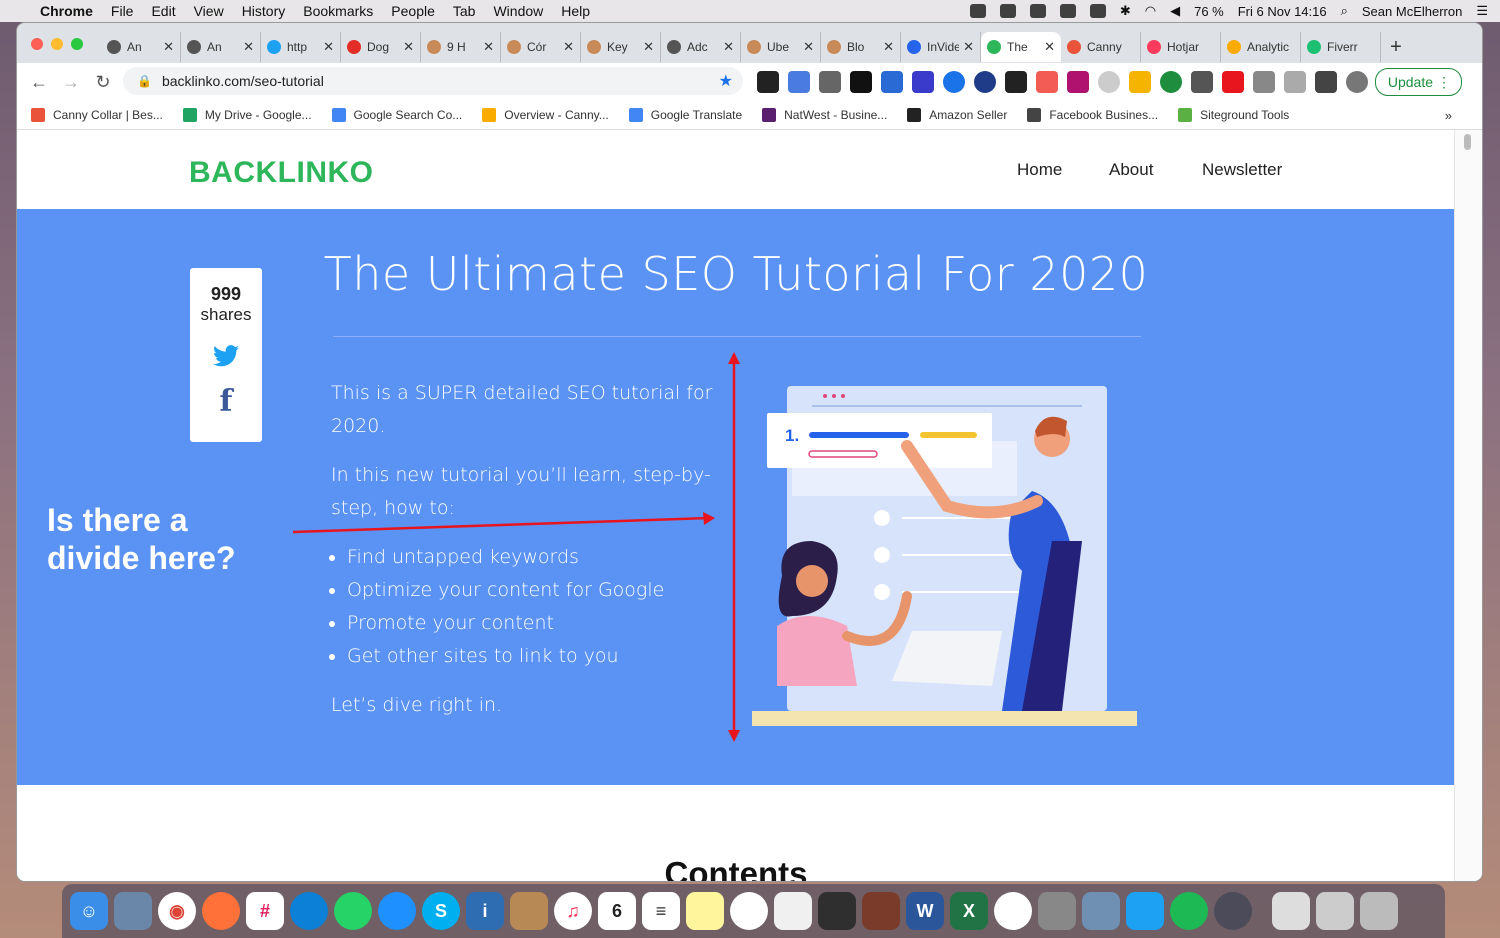 The image size is (1500, 938). I want to click on browser-tab: Canny, so click(1101, 47).